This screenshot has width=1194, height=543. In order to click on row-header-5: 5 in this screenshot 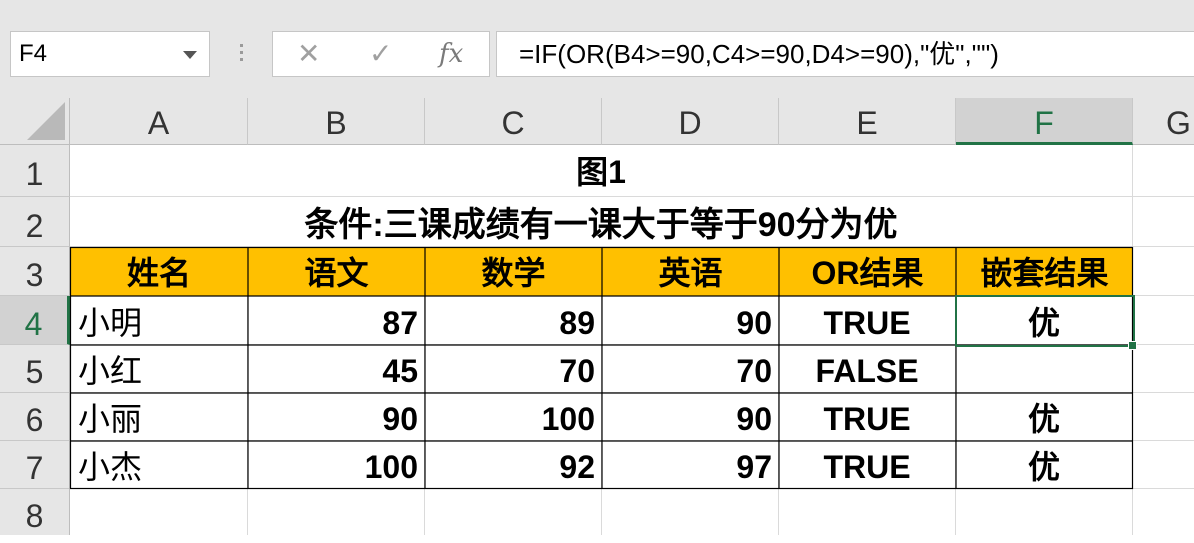, I will do `click(35, 369)`.